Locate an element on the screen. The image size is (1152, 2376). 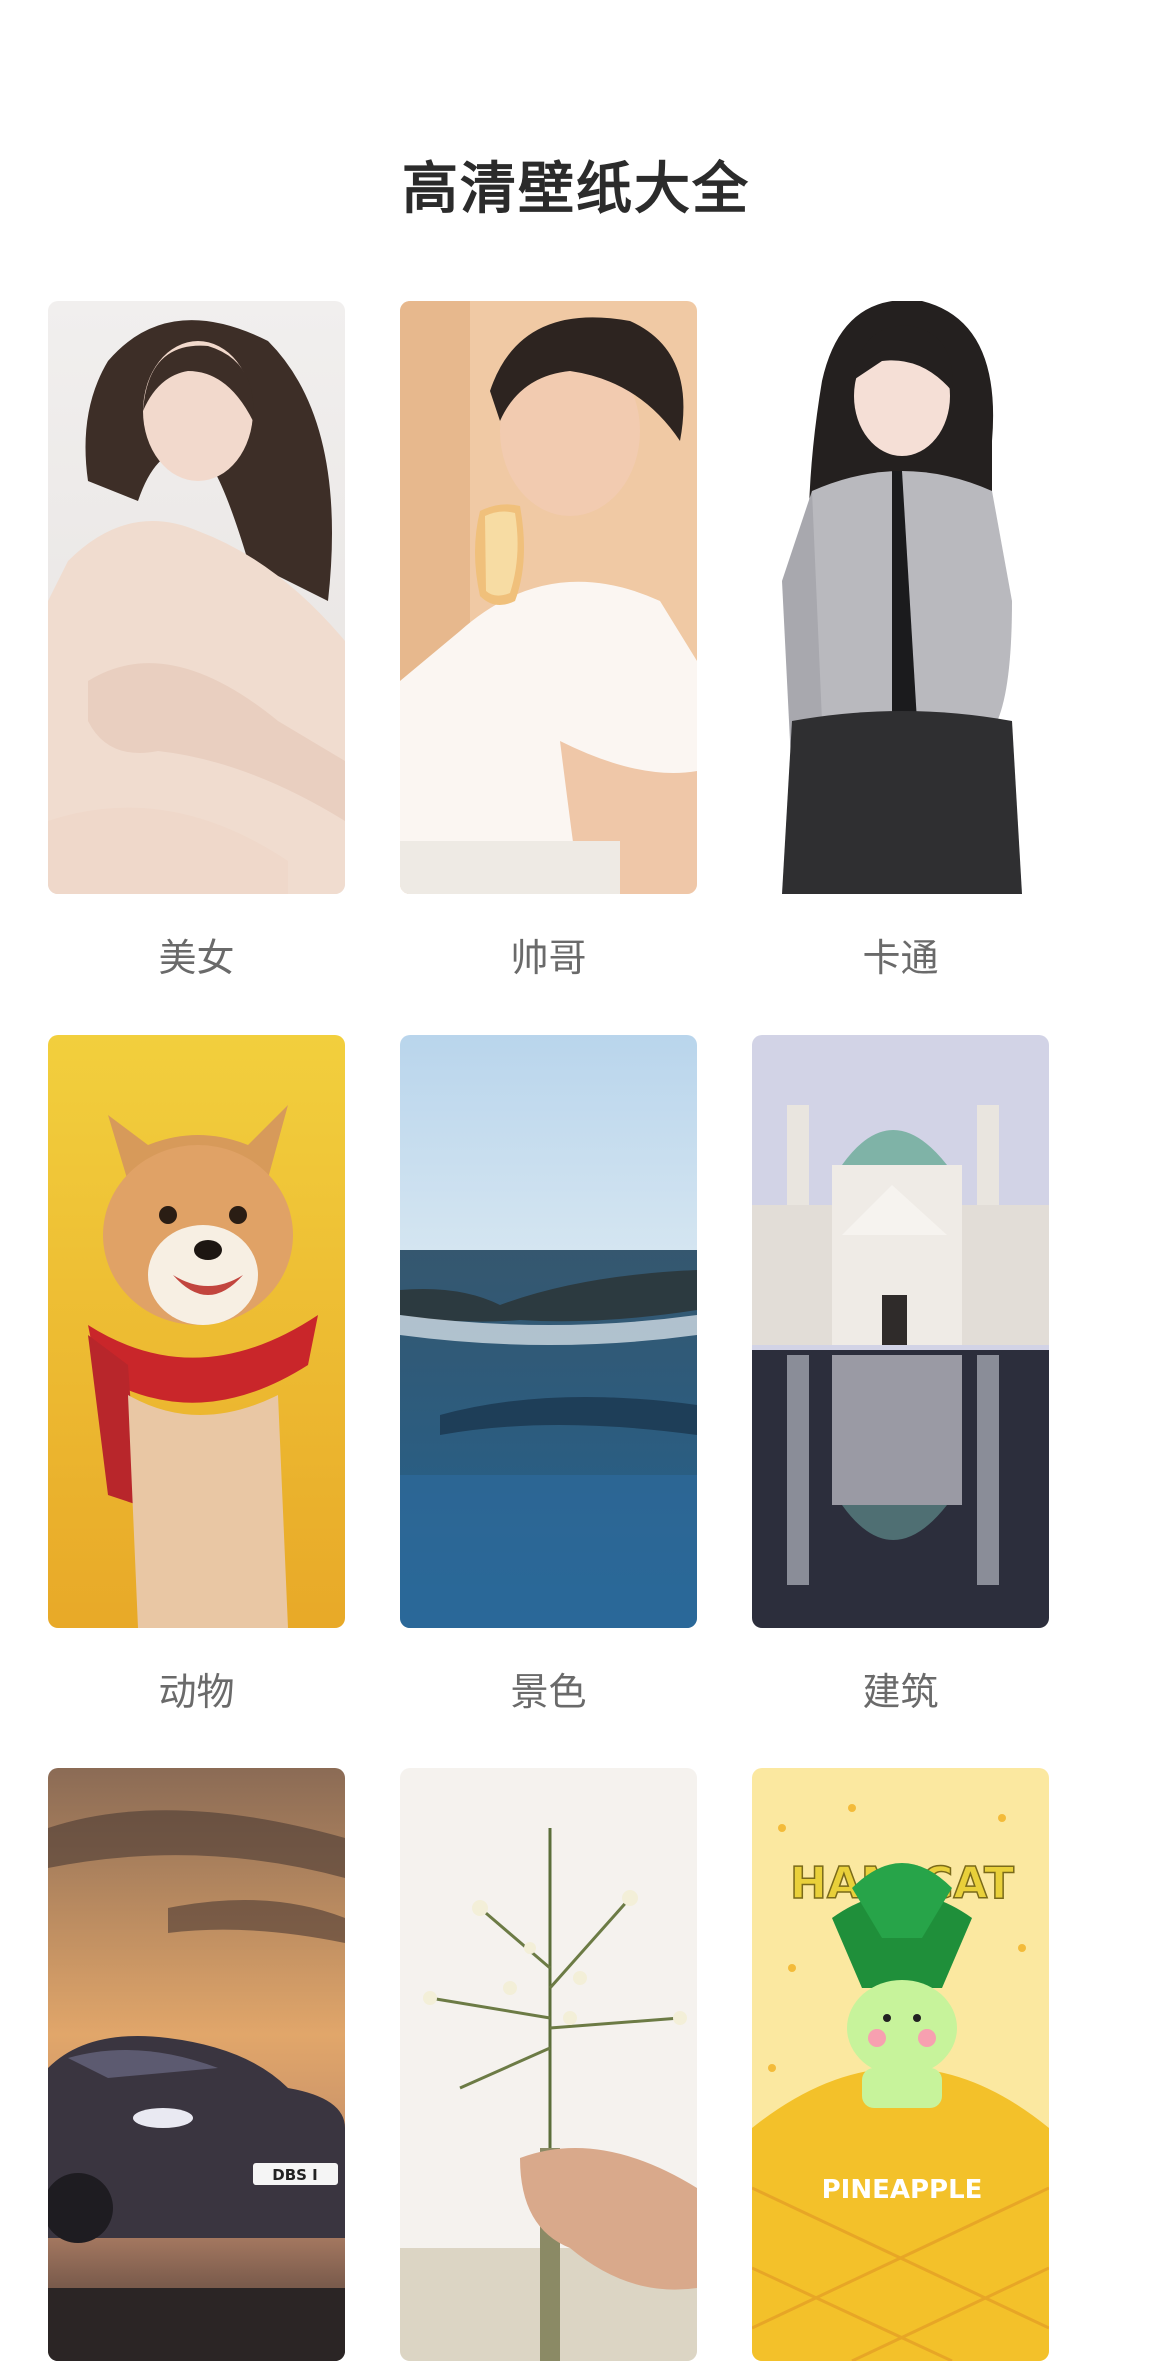
shiba-dog-image is located at coordinates (196, 1331).